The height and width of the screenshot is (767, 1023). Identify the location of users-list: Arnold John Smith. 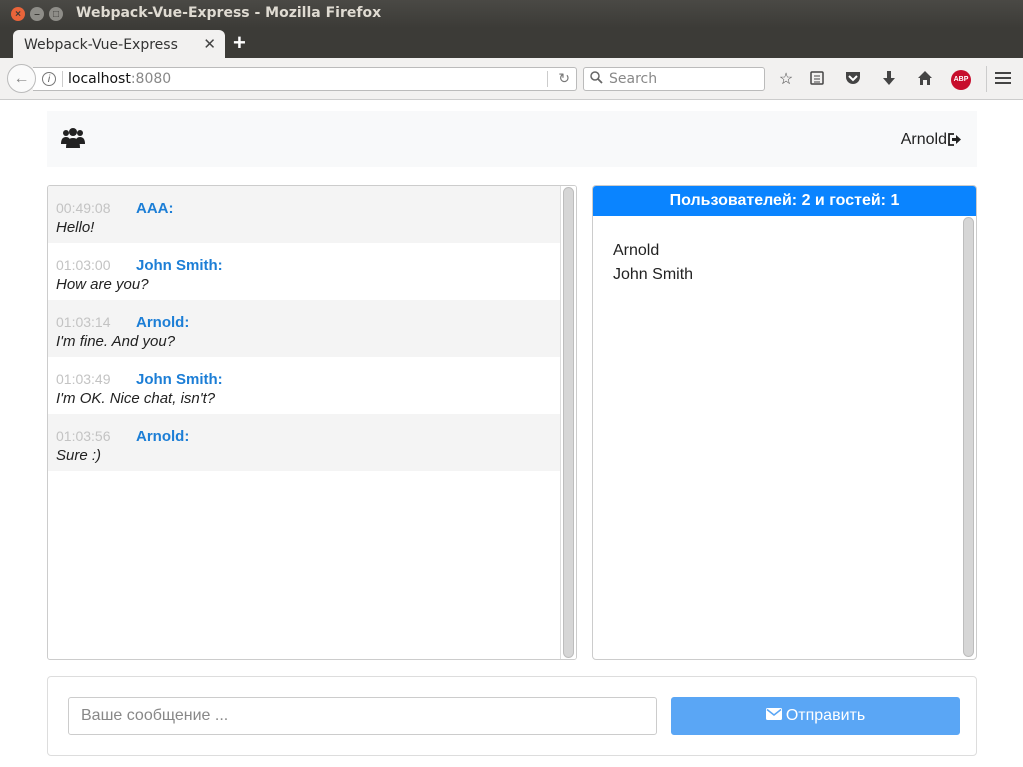
(653, 263).